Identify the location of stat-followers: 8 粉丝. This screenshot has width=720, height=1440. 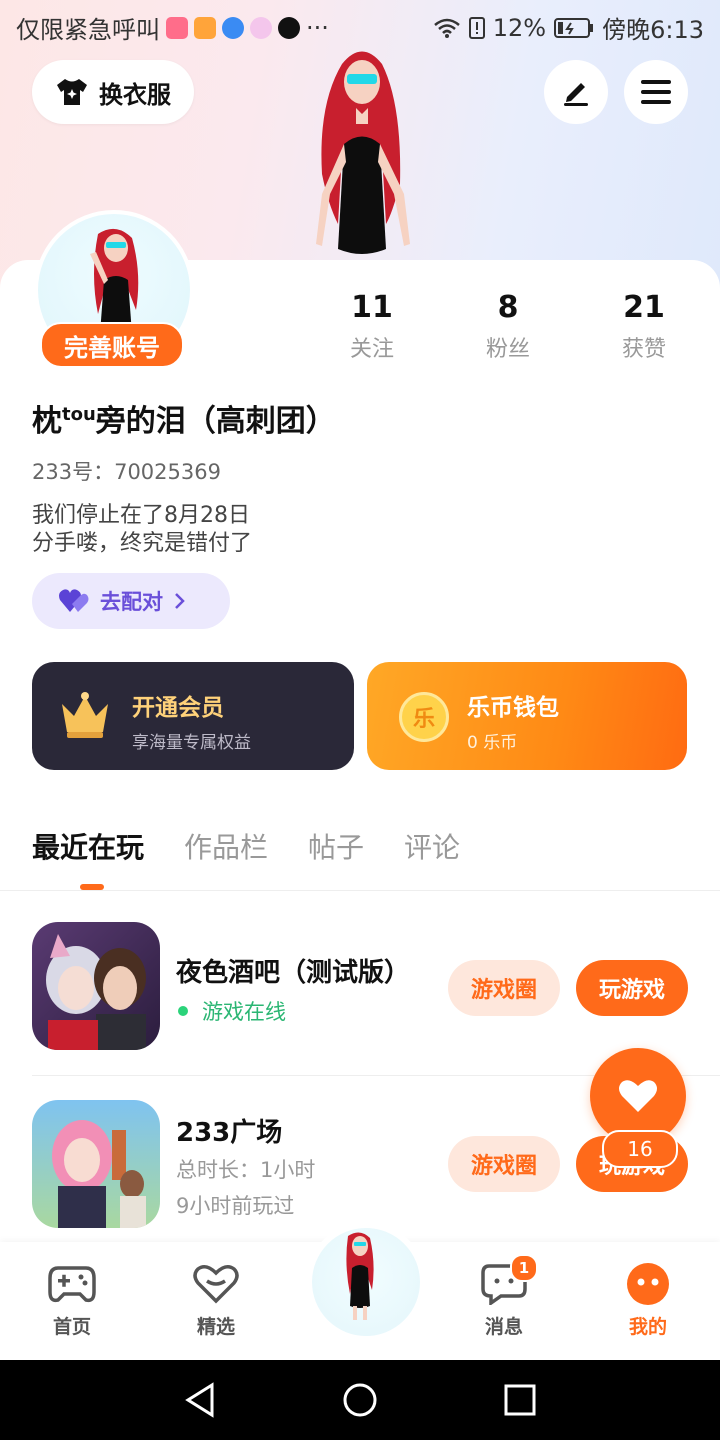
(508, 326).